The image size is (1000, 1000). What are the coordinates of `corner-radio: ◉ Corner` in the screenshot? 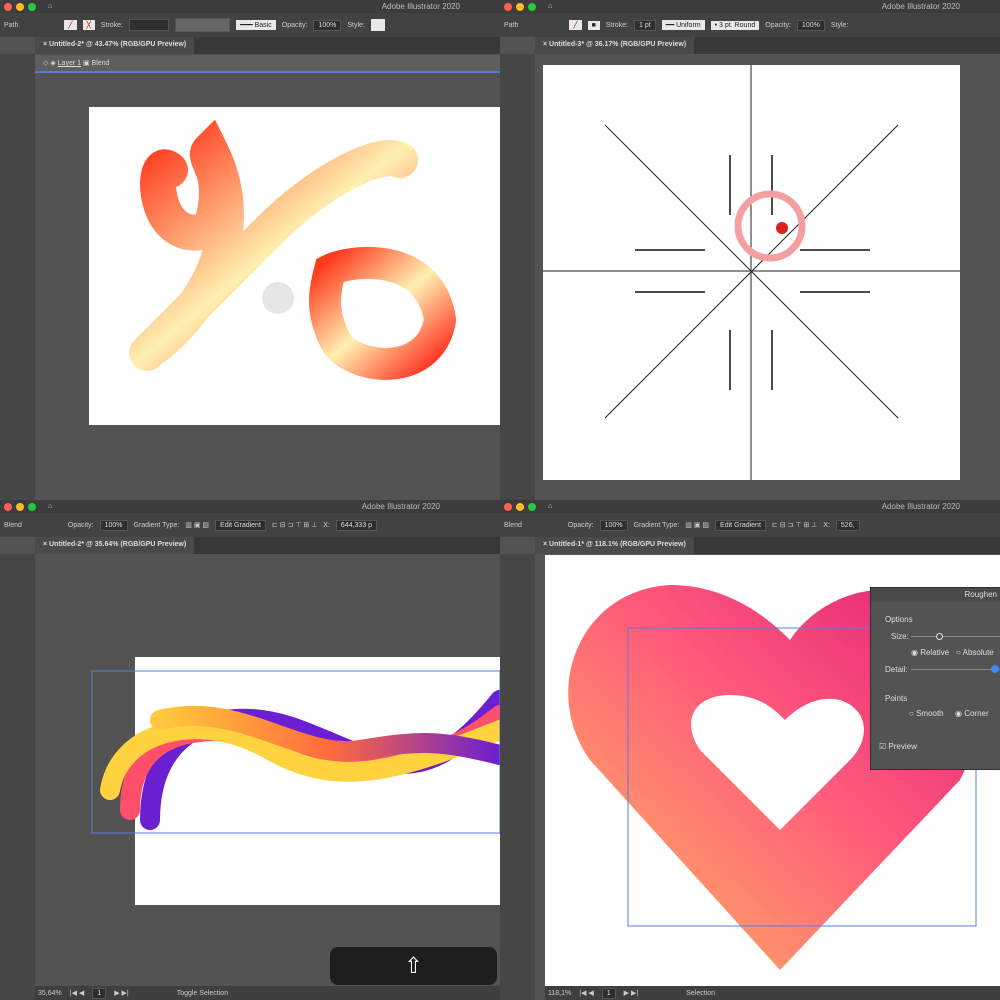 It's located at (972, 713).